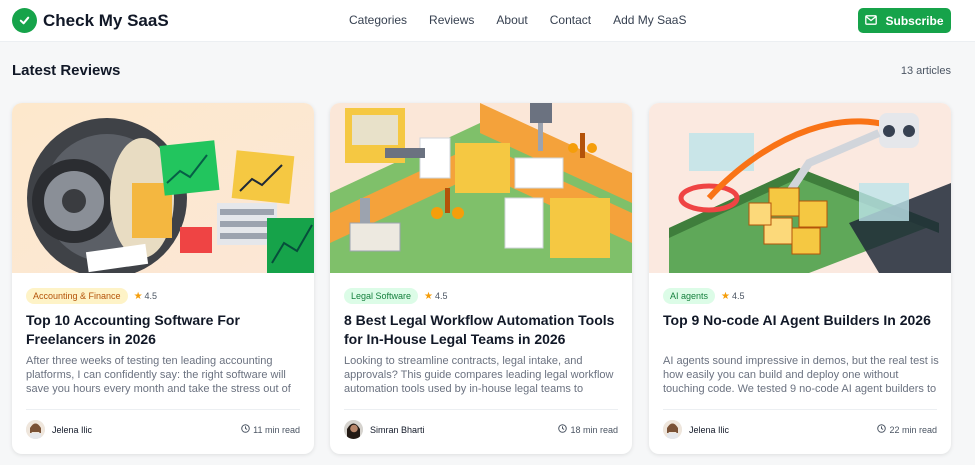  I want to click on card-title: Top 9 No-code AI Agent Builders In 2026, so click(803, 320).